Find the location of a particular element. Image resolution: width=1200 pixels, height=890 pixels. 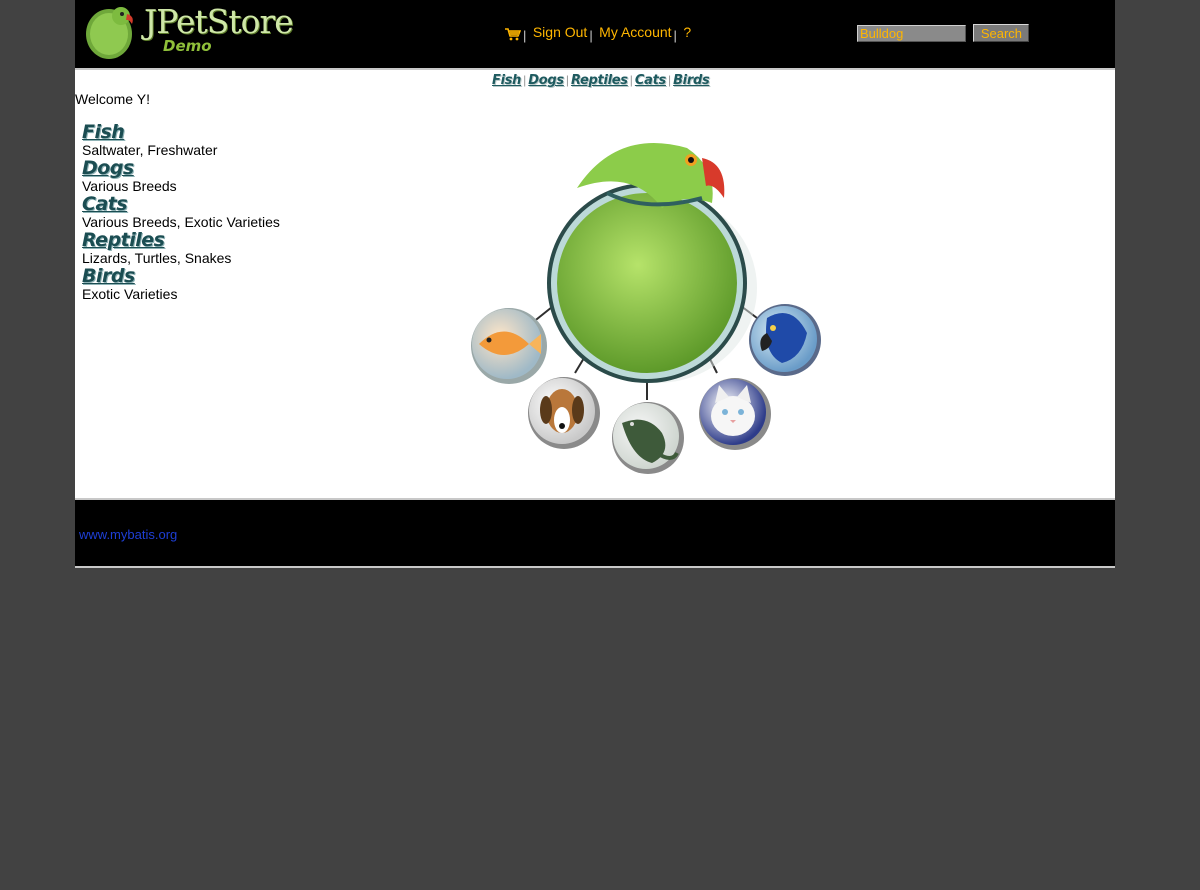

category-description: Various Breeds is located at coordinates (129, 186).